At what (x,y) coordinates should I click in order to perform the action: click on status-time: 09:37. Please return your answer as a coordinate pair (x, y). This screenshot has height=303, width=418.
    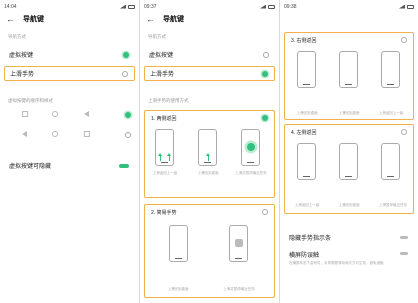
    Looking at the image, I should click on (150, 6).